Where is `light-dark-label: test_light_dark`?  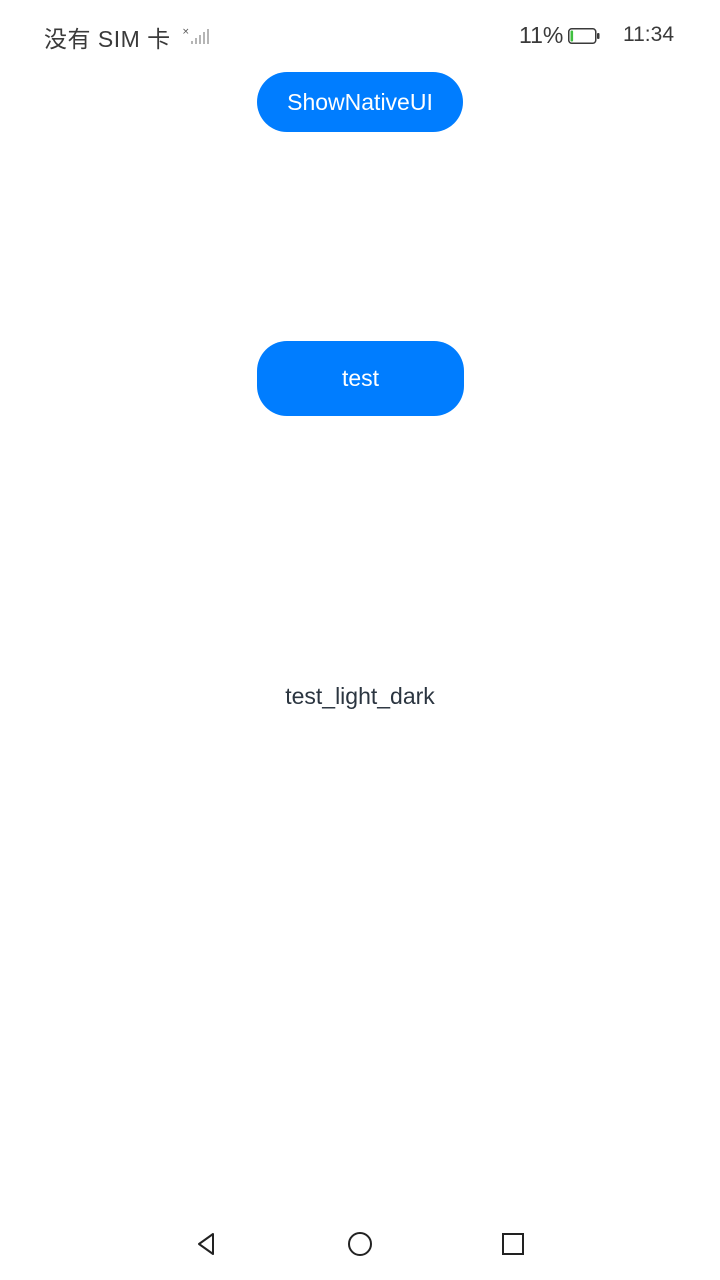 light-dark-label: test_light_dark is located at coordinates (360, 696).